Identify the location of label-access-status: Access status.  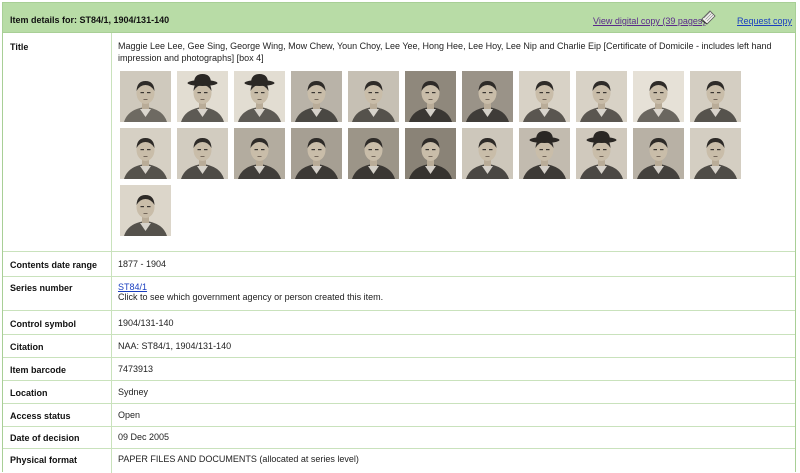
(40, 416).